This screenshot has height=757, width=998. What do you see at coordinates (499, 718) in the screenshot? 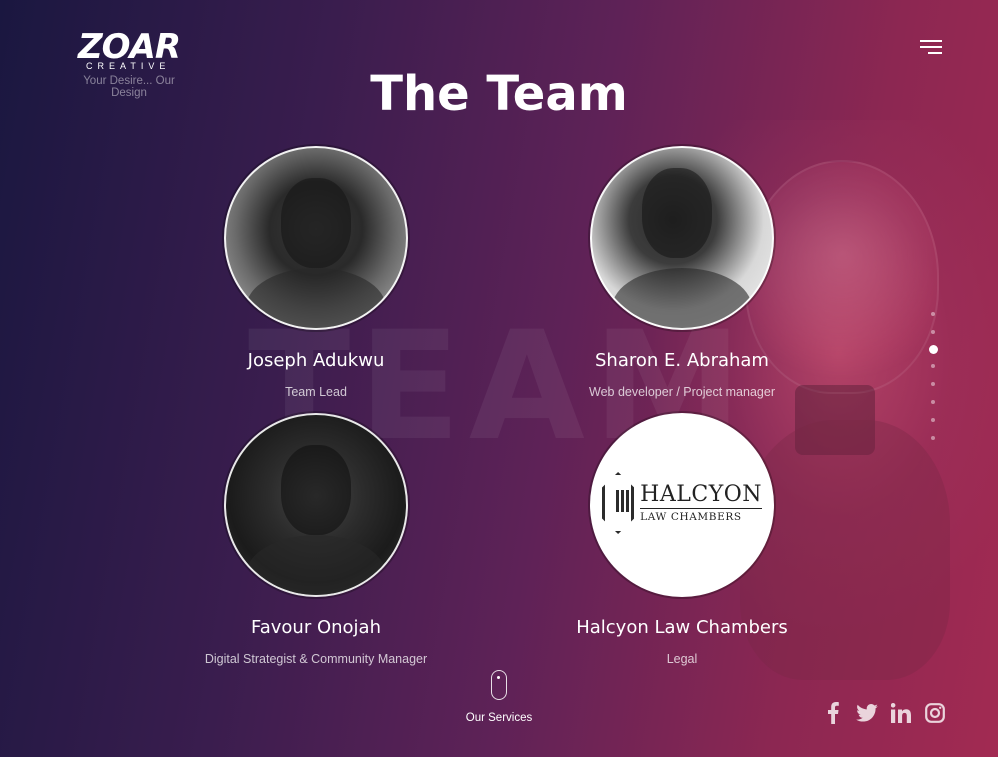
I see `scroll-label: Our Services` at bounding box center [499, 718].